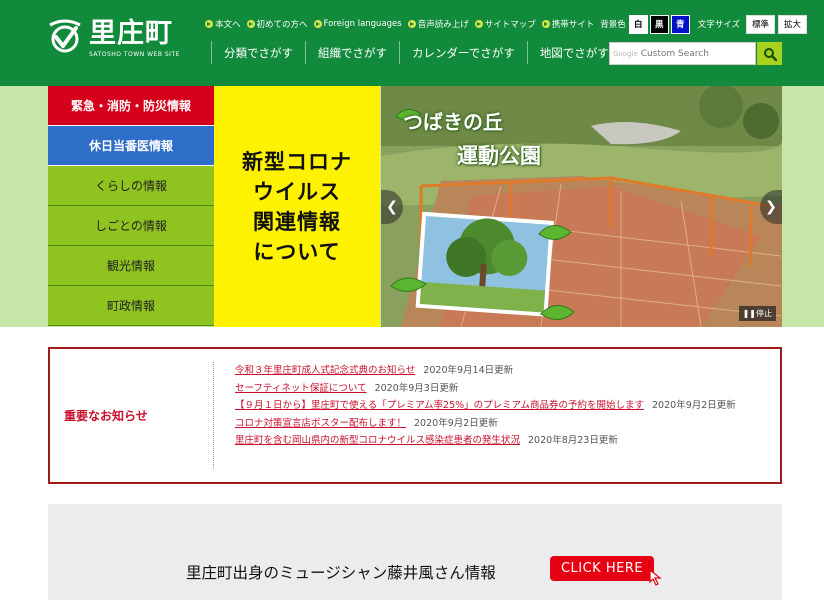 This screenshot has width=824, height=600. I want to click on slide-title-line1: つばきの丘, so click(453, 122).